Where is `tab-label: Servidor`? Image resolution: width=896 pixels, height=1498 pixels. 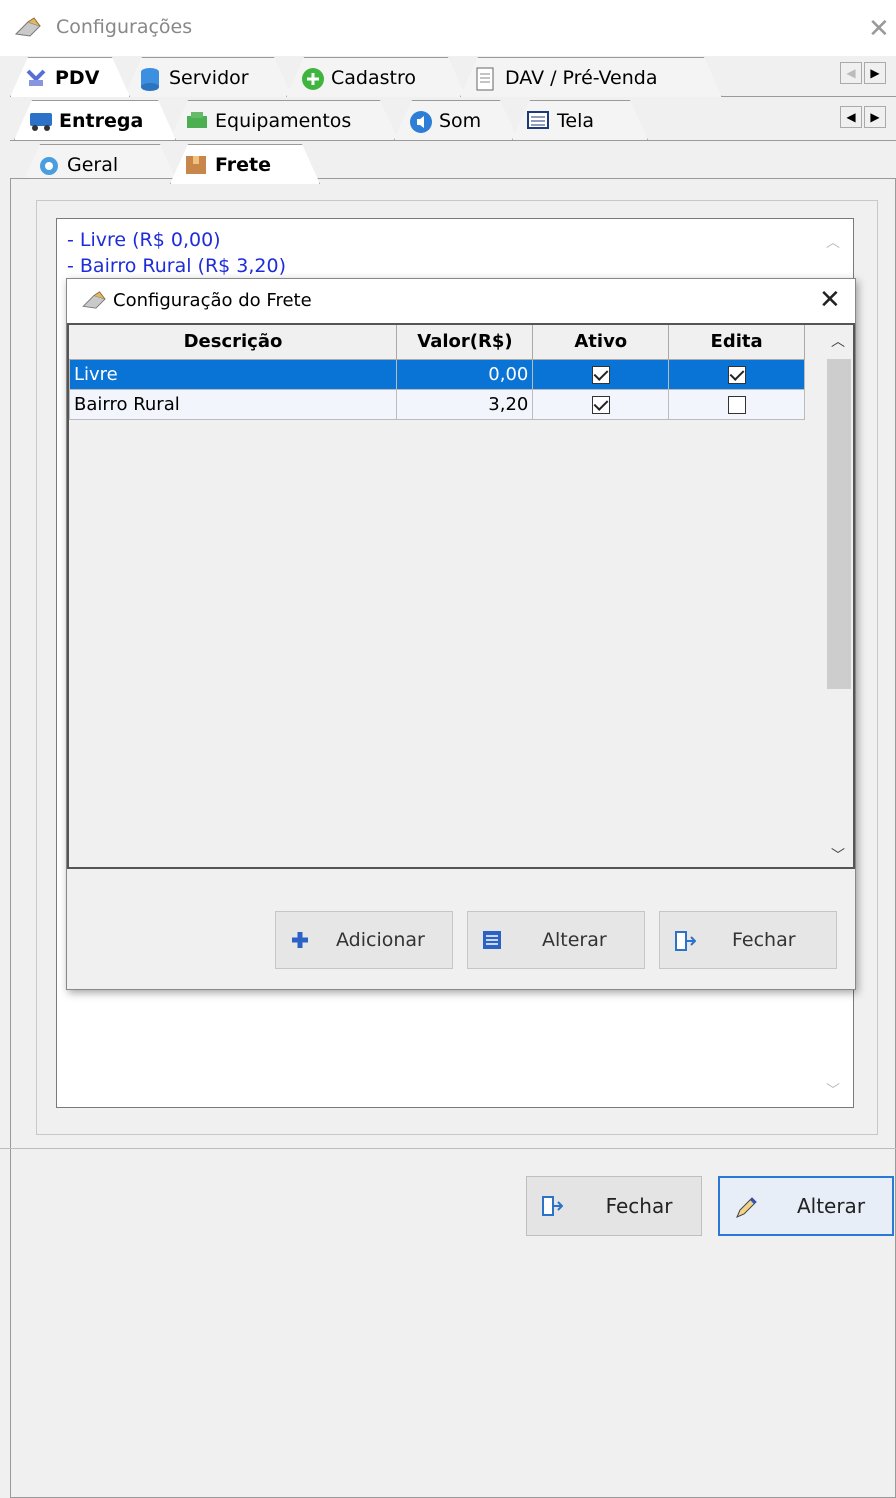 tab-label: Servidor is located at coordinates (209, 77).